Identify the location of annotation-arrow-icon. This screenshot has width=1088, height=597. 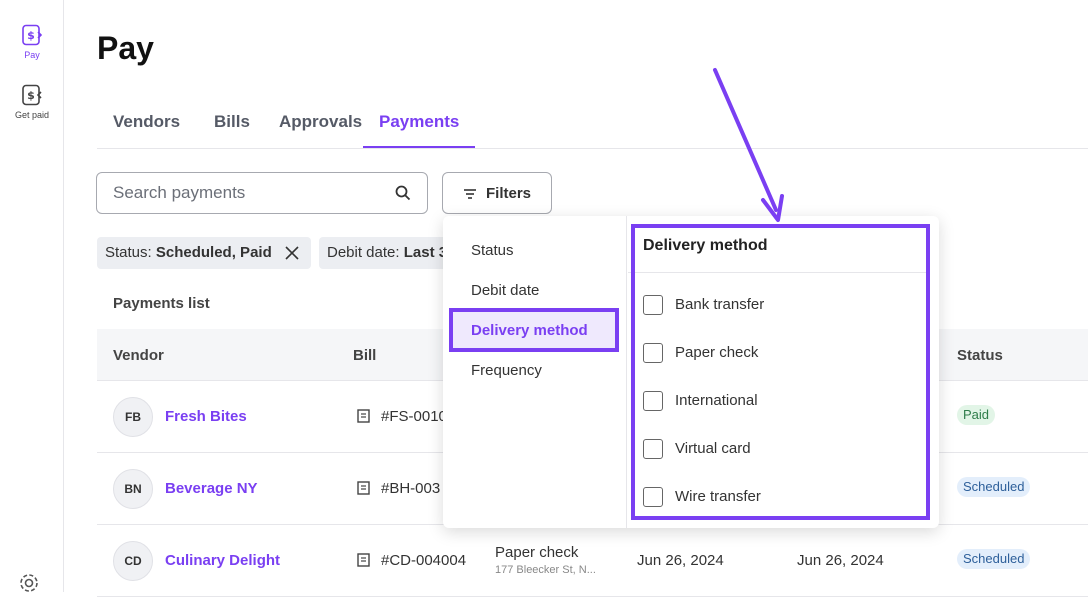
(748, 145).